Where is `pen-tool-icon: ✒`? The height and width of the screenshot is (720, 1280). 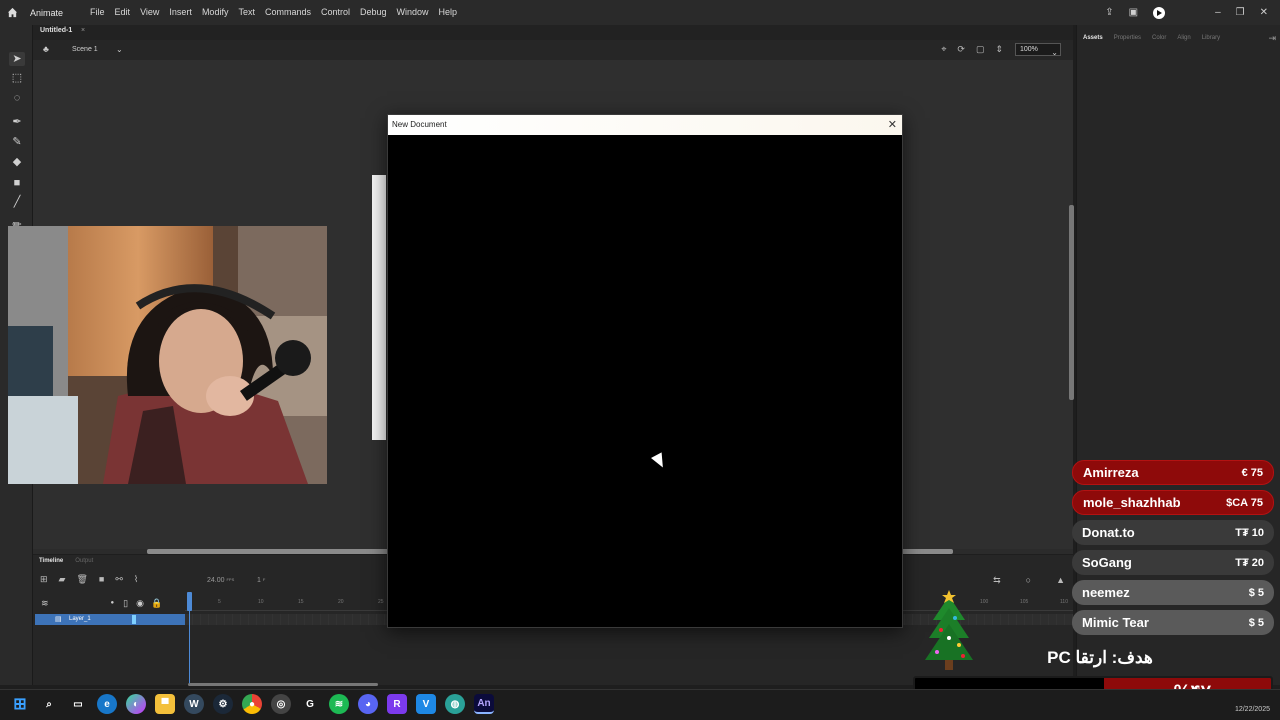 pen-tool-icon: ✒ is located at coordinates (17, 122).